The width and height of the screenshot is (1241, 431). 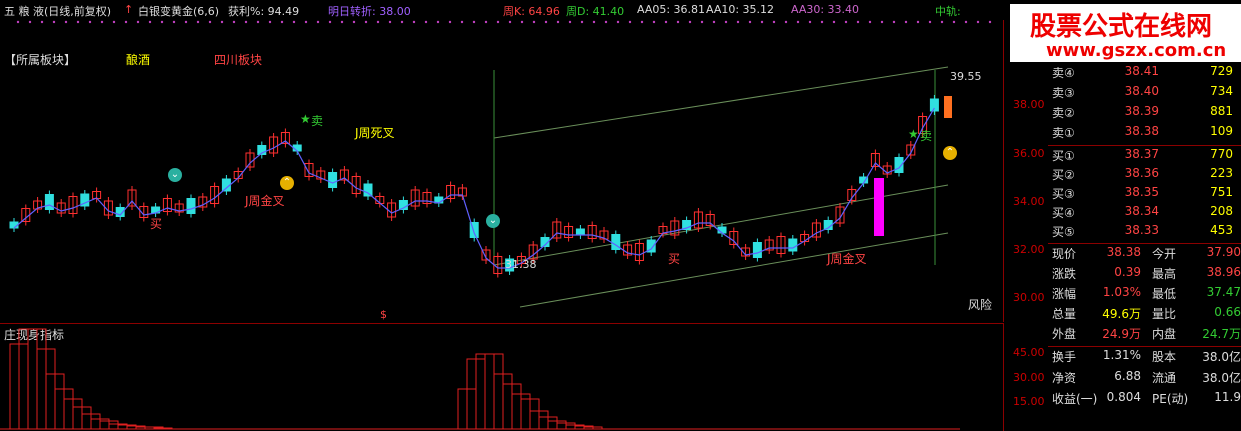 I want to click on stat-row: 涨跌 0.39 最高 38.96, so click(x=1146, y=275).